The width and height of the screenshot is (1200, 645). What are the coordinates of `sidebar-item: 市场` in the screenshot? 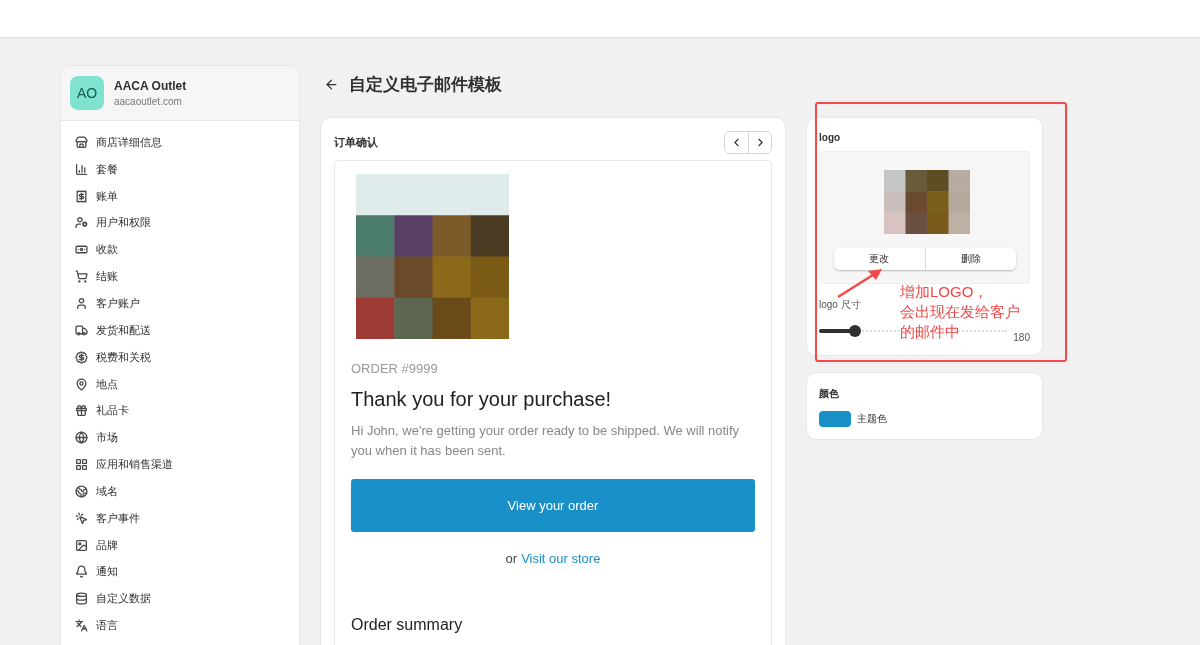 It's located at (107, 438).